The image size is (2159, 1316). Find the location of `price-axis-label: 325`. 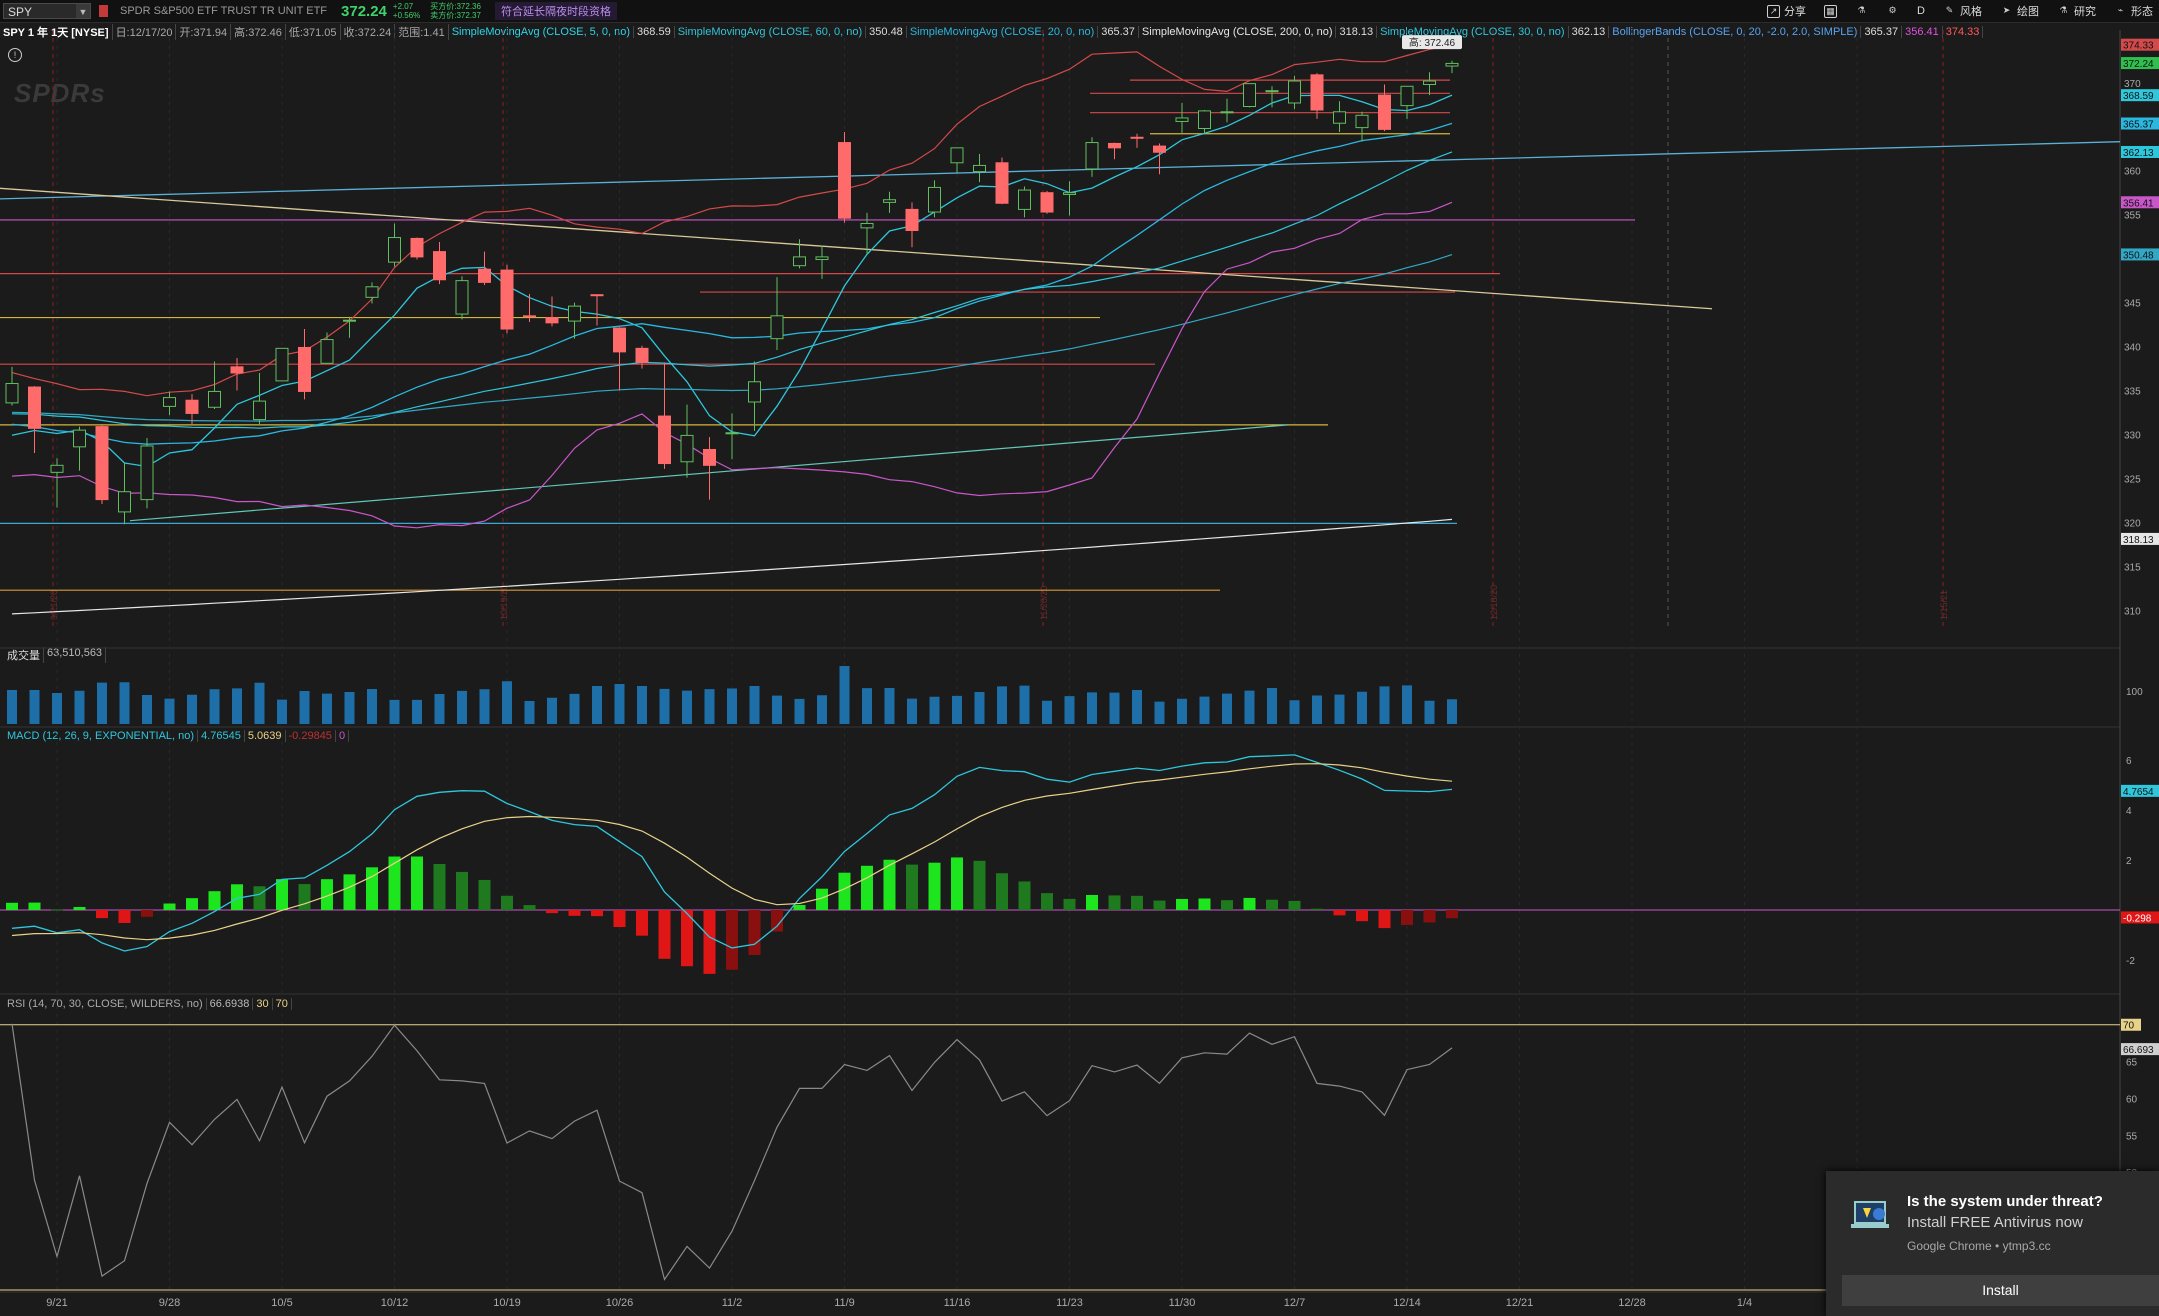

price-axis-label: 325 is located at coordinates (2132, 480).